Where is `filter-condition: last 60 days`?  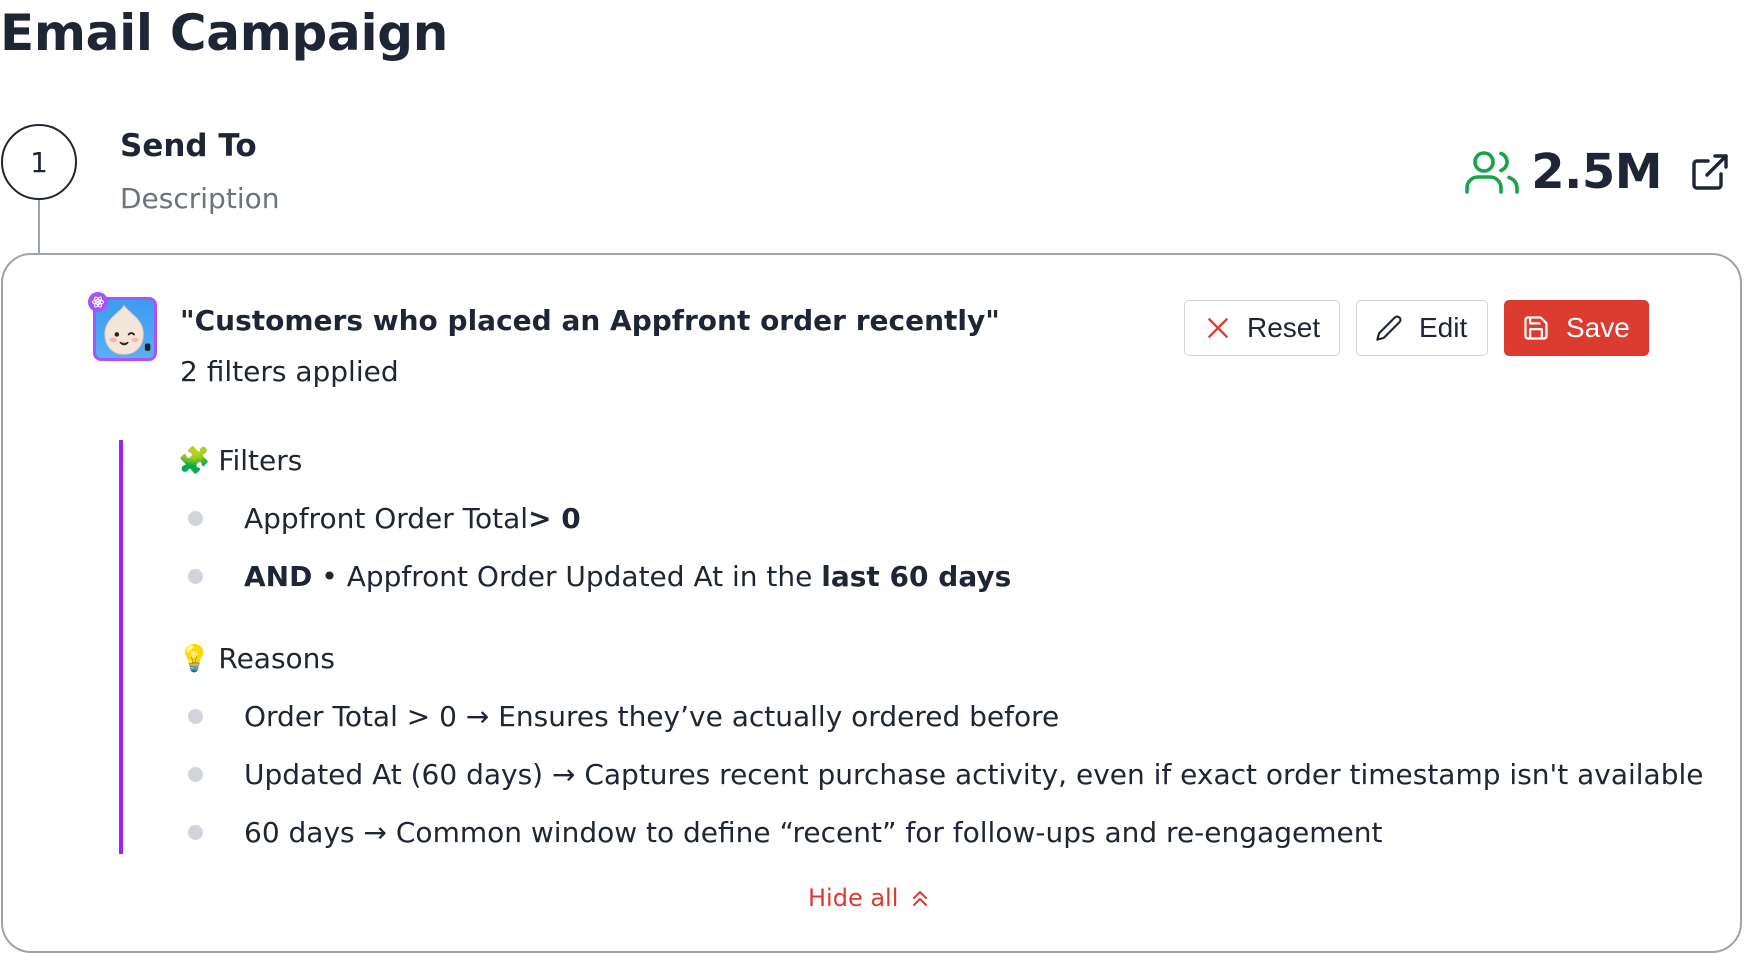 filter-condition: last 60 days is located at coordinates (916, 576).